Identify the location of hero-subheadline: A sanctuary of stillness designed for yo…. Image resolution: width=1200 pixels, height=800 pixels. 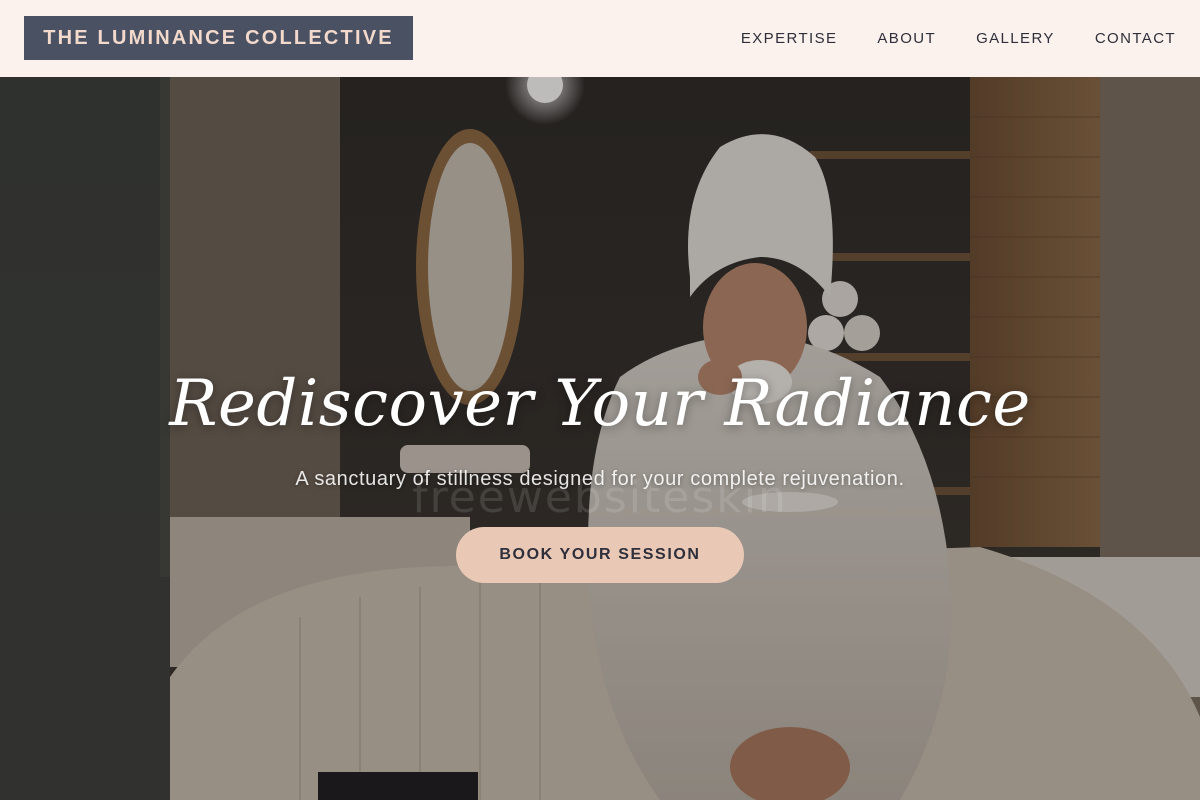
(600, 479).